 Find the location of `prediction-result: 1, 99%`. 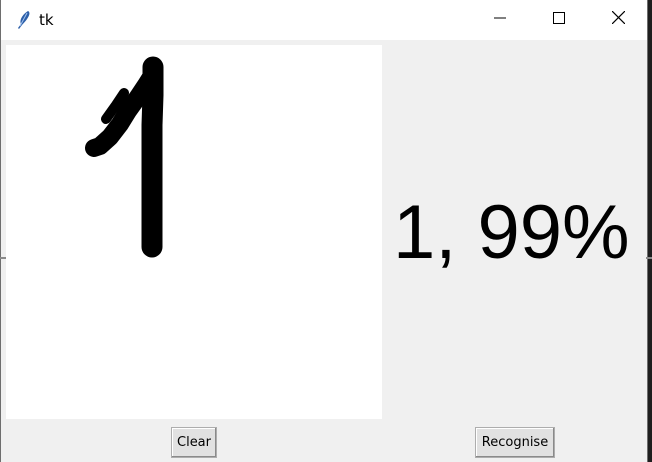

prediction-result: 1, 99% is located at coordinates (511, 232).